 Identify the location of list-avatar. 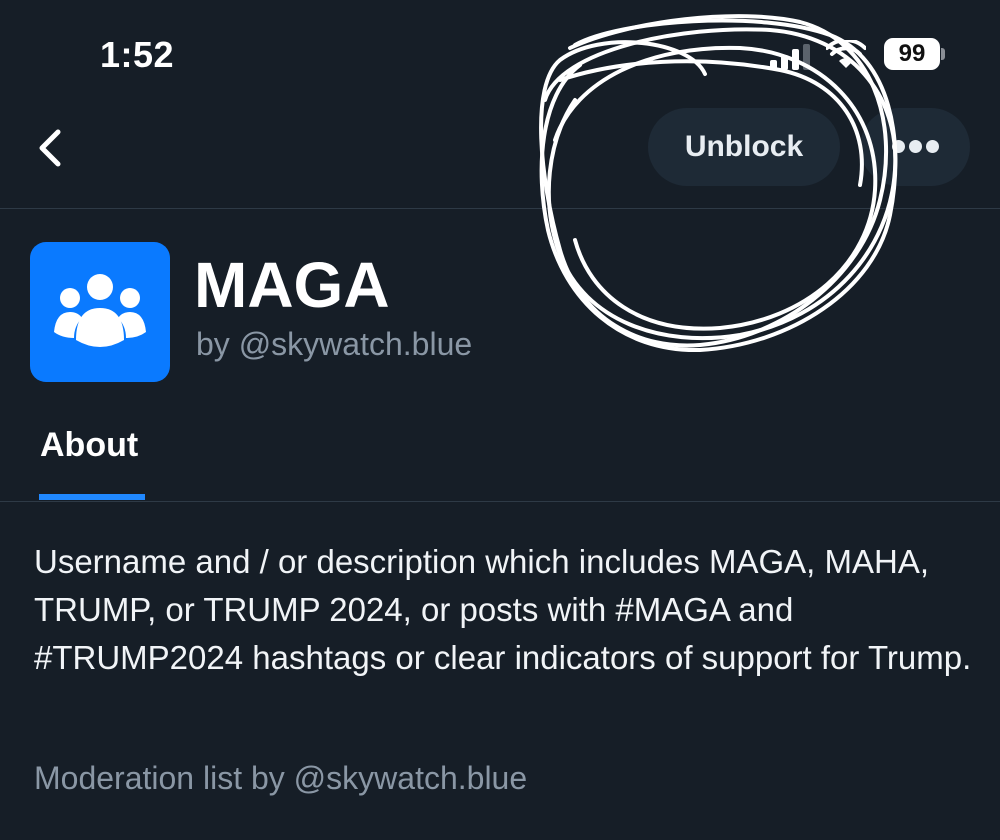
(100, 312).